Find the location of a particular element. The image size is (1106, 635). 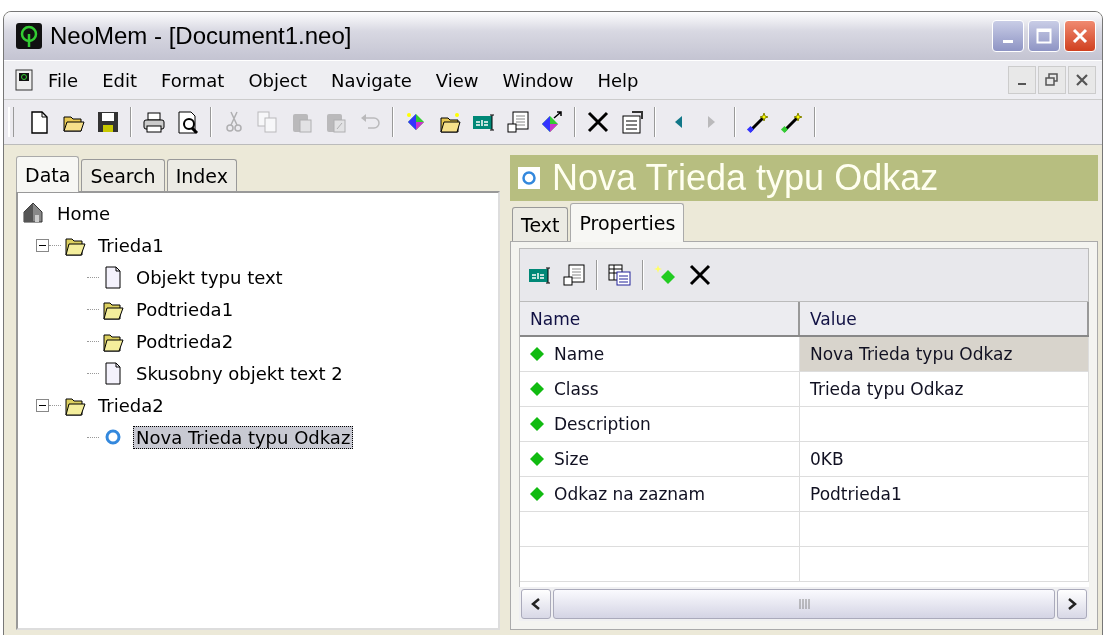

copy-icon is located at coordinates (268, 122).